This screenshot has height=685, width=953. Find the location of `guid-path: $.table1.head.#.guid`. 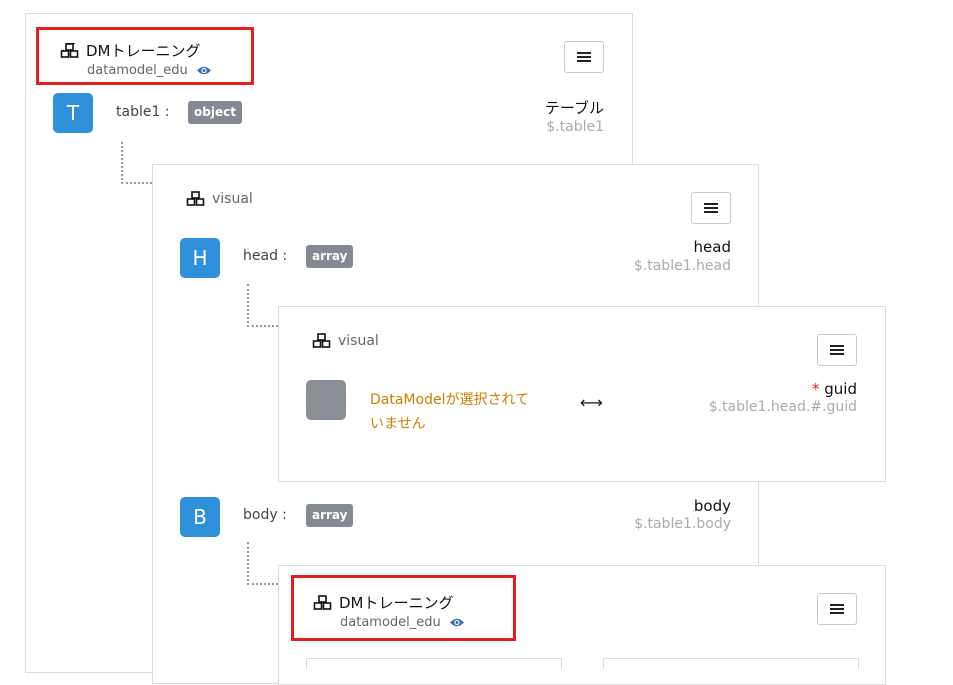

guid-path: $.table1.head.#.guid is located at coordinates (782, 407).